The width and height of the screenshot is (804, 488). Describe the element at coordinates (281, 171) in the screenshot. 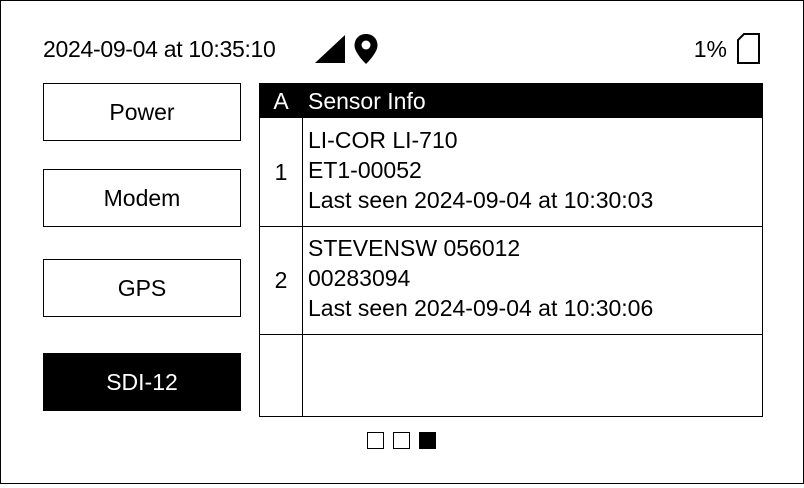

I see `row-address: 1` at that location.